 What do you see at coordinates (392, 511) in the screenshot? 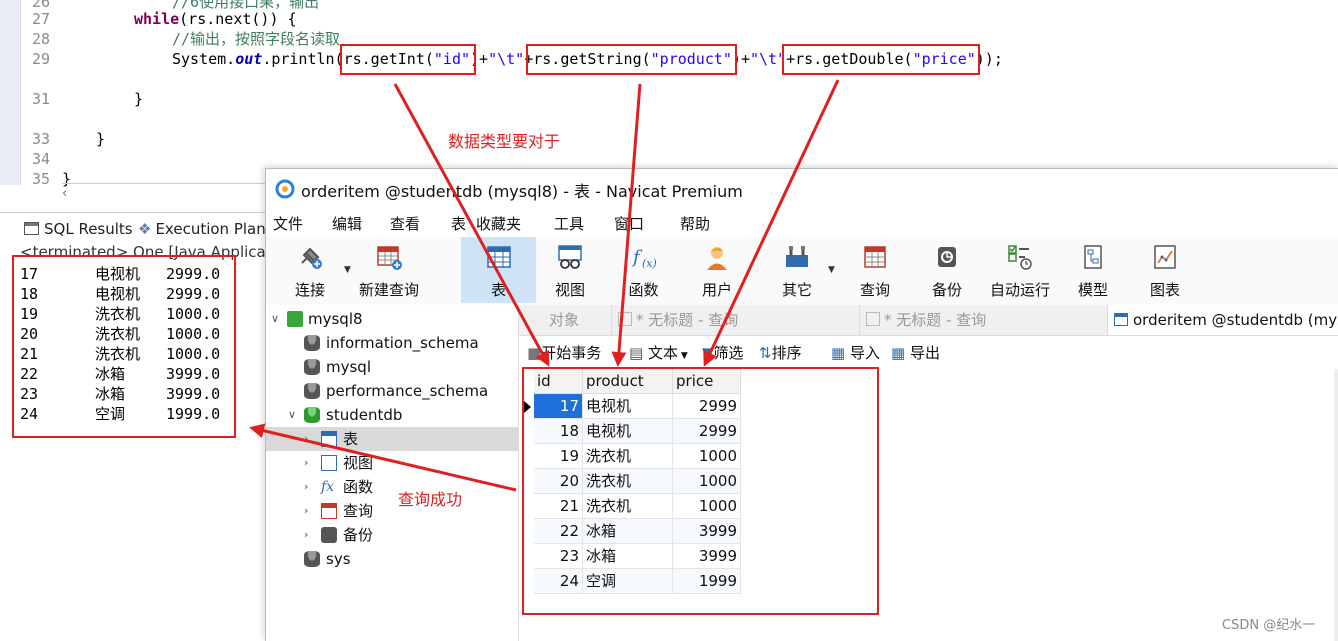
I see `tree-node-queries: › 查询` at bounding box center [392, 511].